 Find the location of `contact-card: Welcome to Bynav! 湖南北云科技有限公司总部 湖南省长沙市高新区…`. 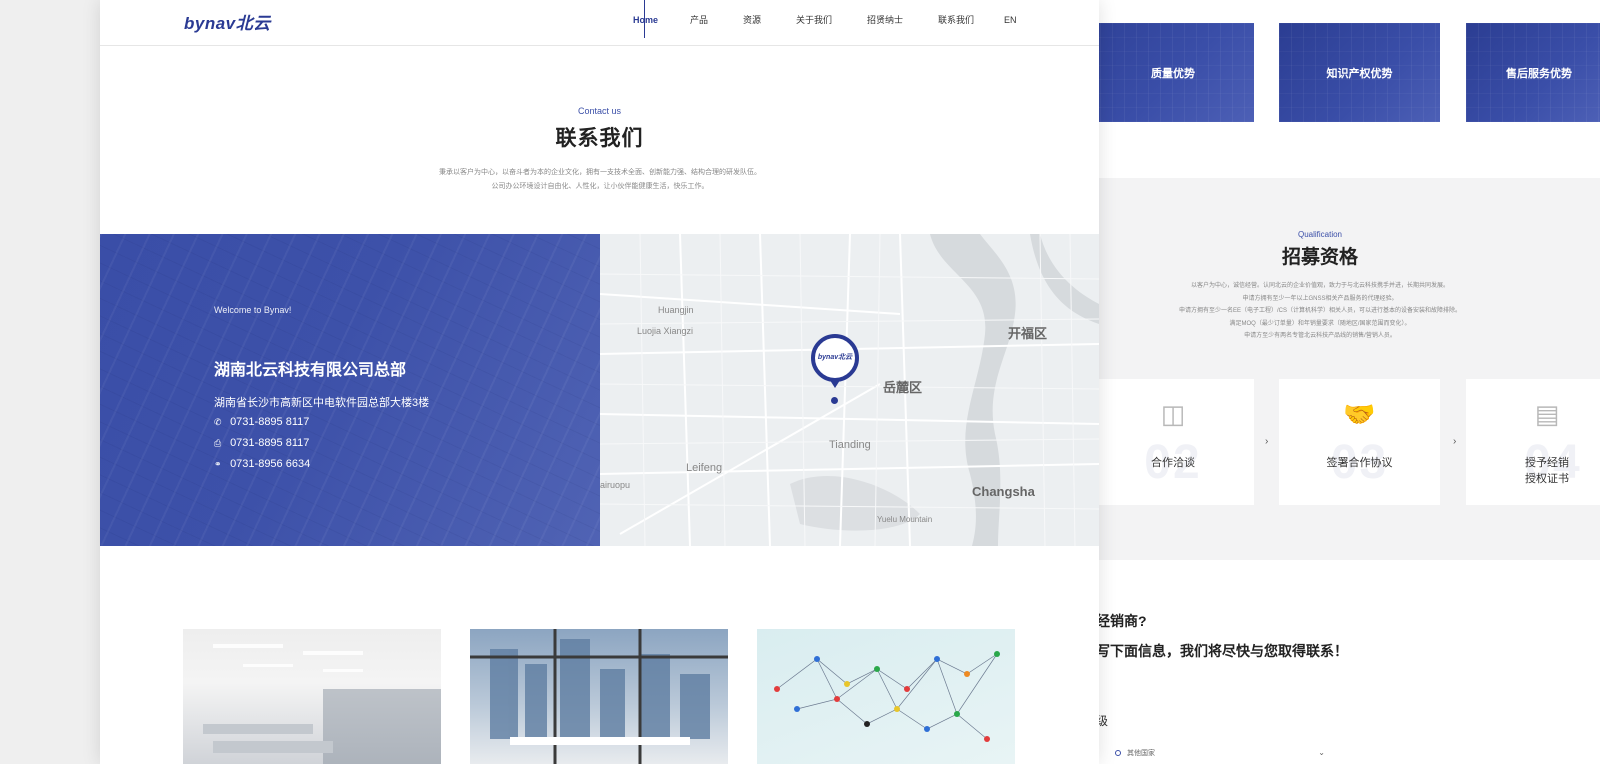

contact-card: Welcome to Bynav! 湖南北云科技有限公司总部 湖南省长沙市高新区… is located at coordinates (350, 390).